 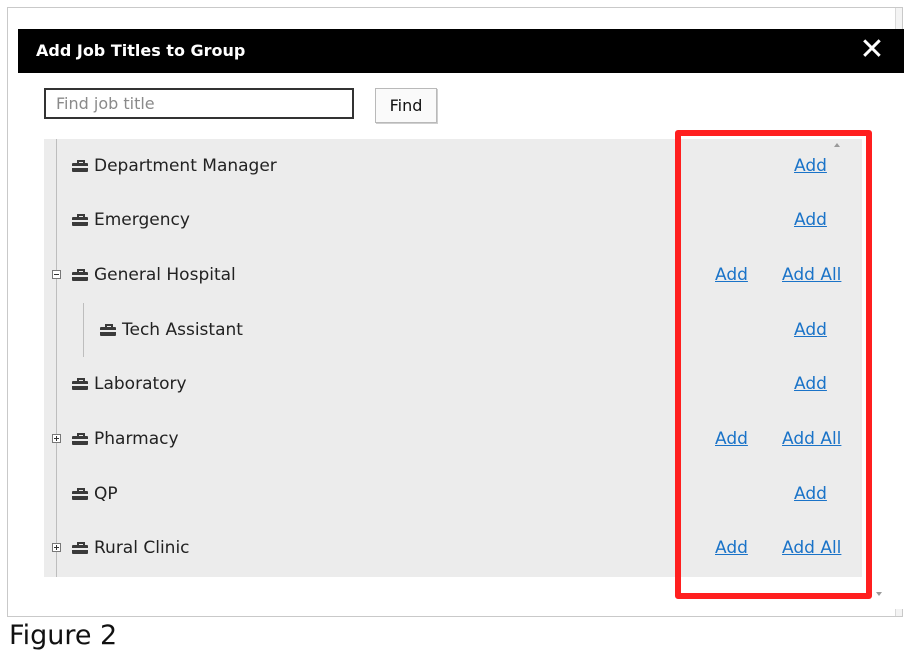 What do you see at coordinates (453, 330) in the screenshot?
I see `tree-row-tech-assistant: Tech Assistant Add` at bounding box center [453, 330].